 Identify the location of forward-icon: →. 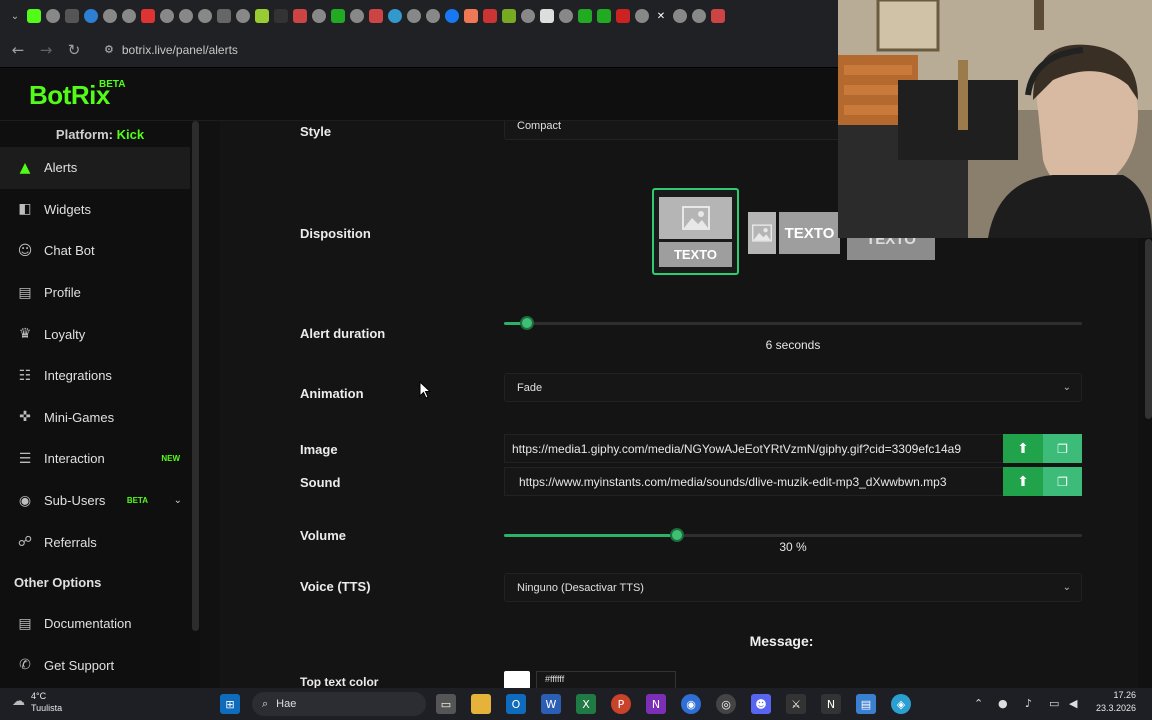
(46, 50).